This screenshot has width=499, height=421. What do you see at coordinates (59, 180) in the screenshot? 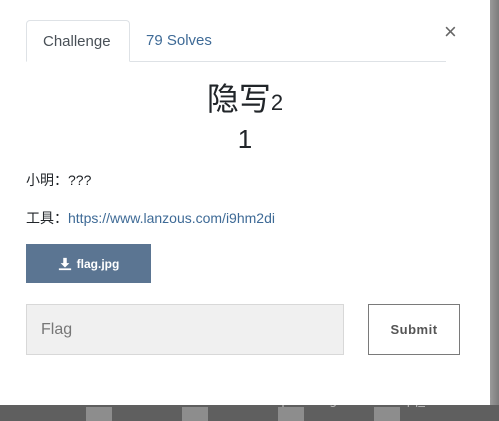
I see `challenge-hint: 小明：???` at bounding box center [59, 180].